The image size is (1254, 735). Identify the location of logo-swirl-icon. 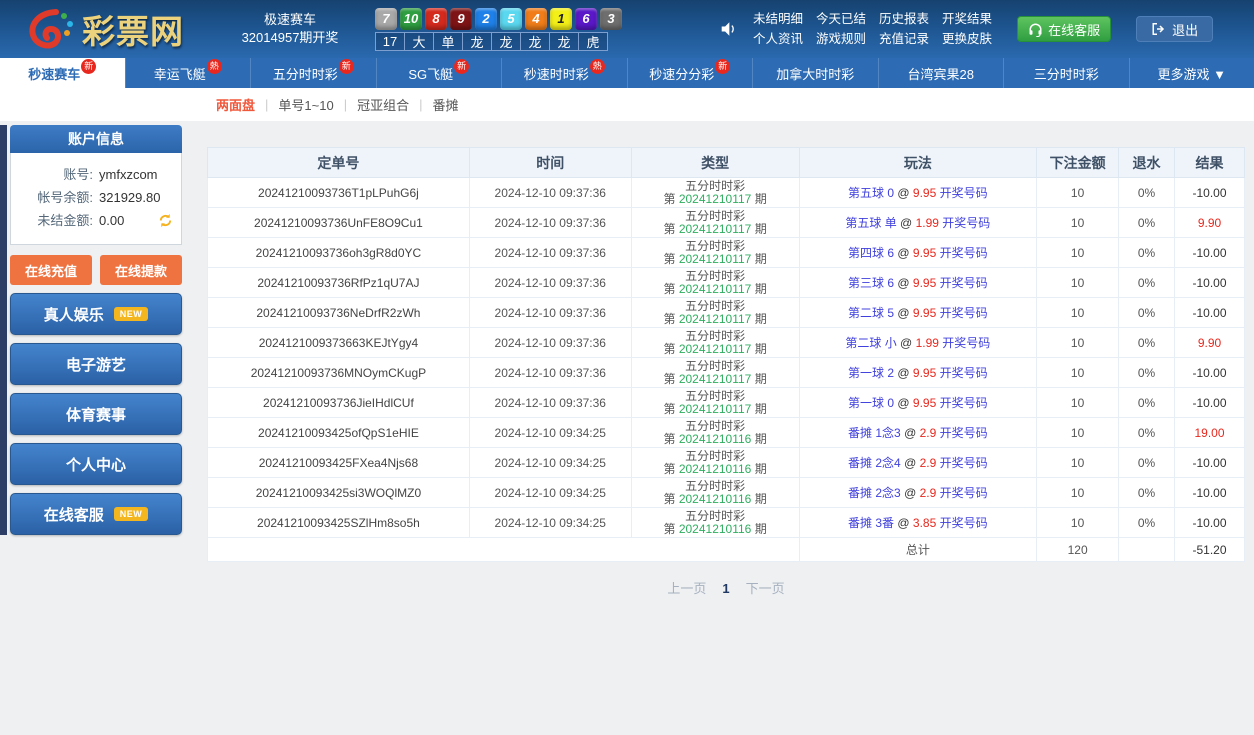
(51, 29).